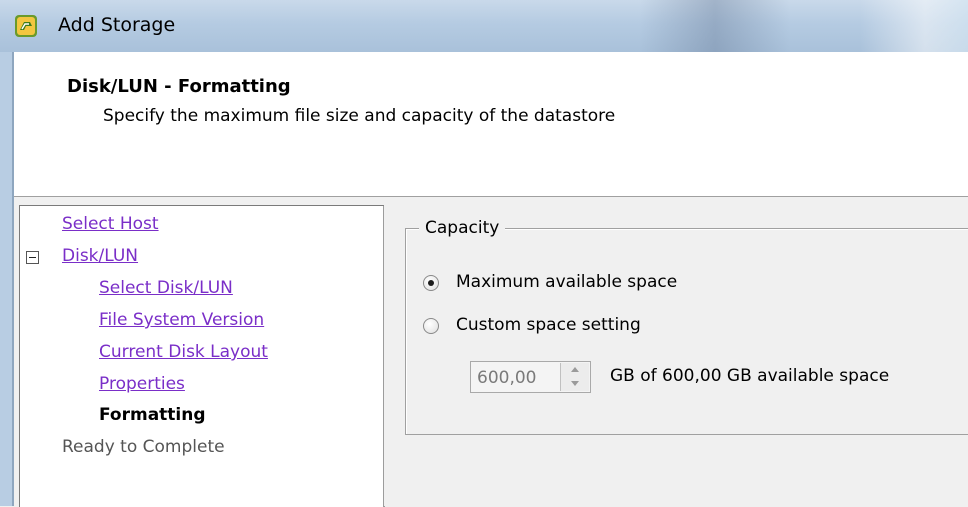 The width and height of the screenshot is (968, 507). What do you see at coordinates (26, 26) in the screenshot?
I see `vsphere-storage-icon` at bounding box center [26, 26].